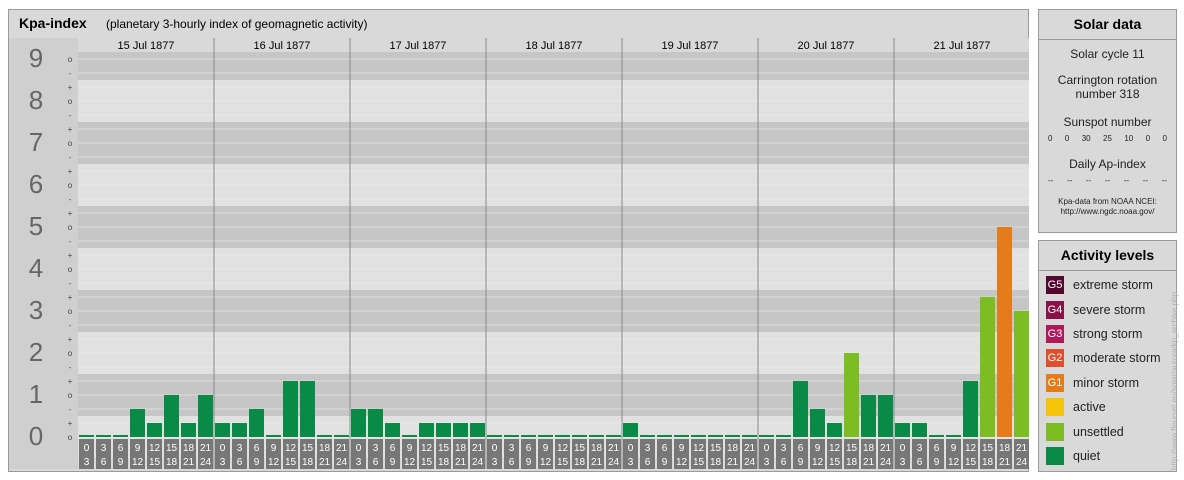 This screenshot has height=480, width=1184. What do you see at coordinates (1107, 456) in the screenshot?
I see `legend-item-quiet: quiet` at bounding box center [1107, 456].